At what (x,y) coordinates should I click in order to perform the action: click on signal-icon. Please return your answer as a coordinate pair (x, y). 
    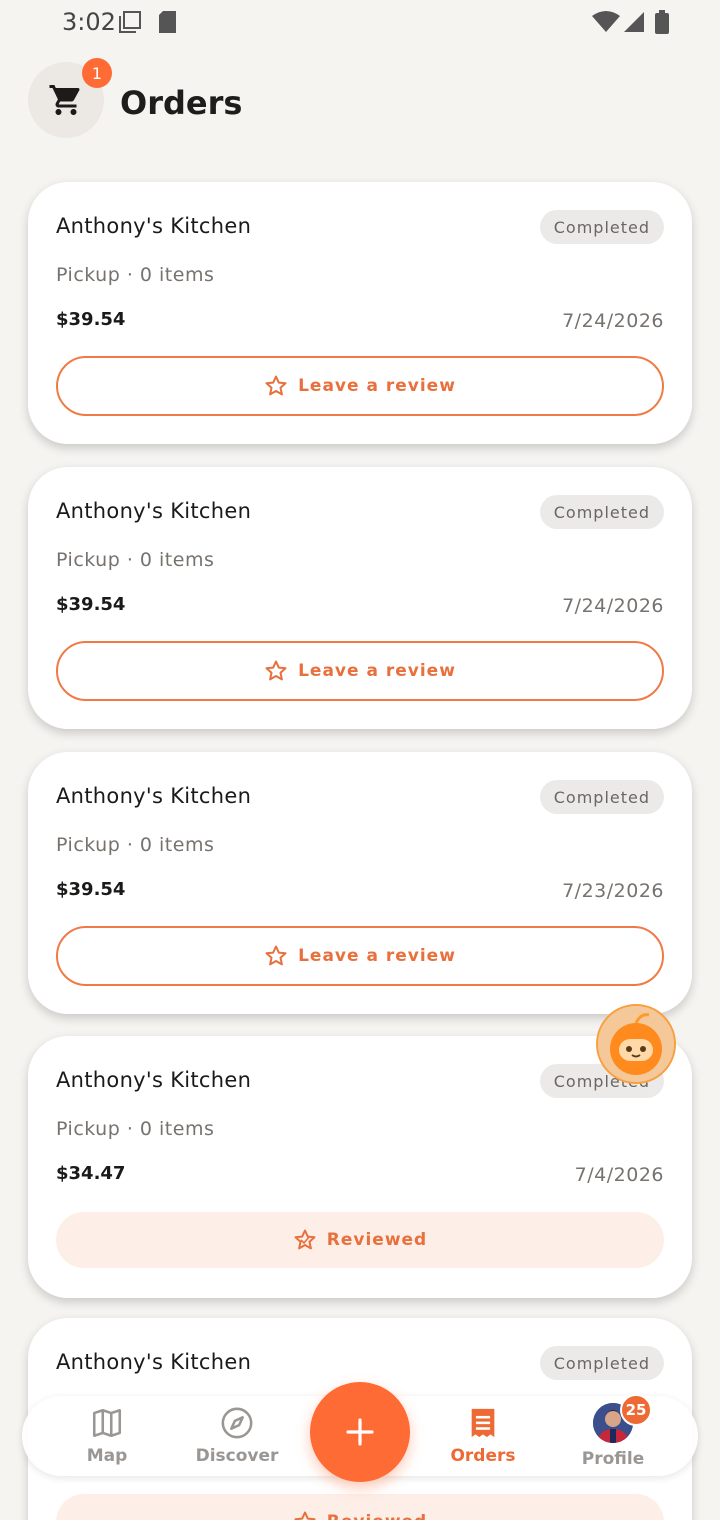
    Looking at the image, I should click on (634, 22).